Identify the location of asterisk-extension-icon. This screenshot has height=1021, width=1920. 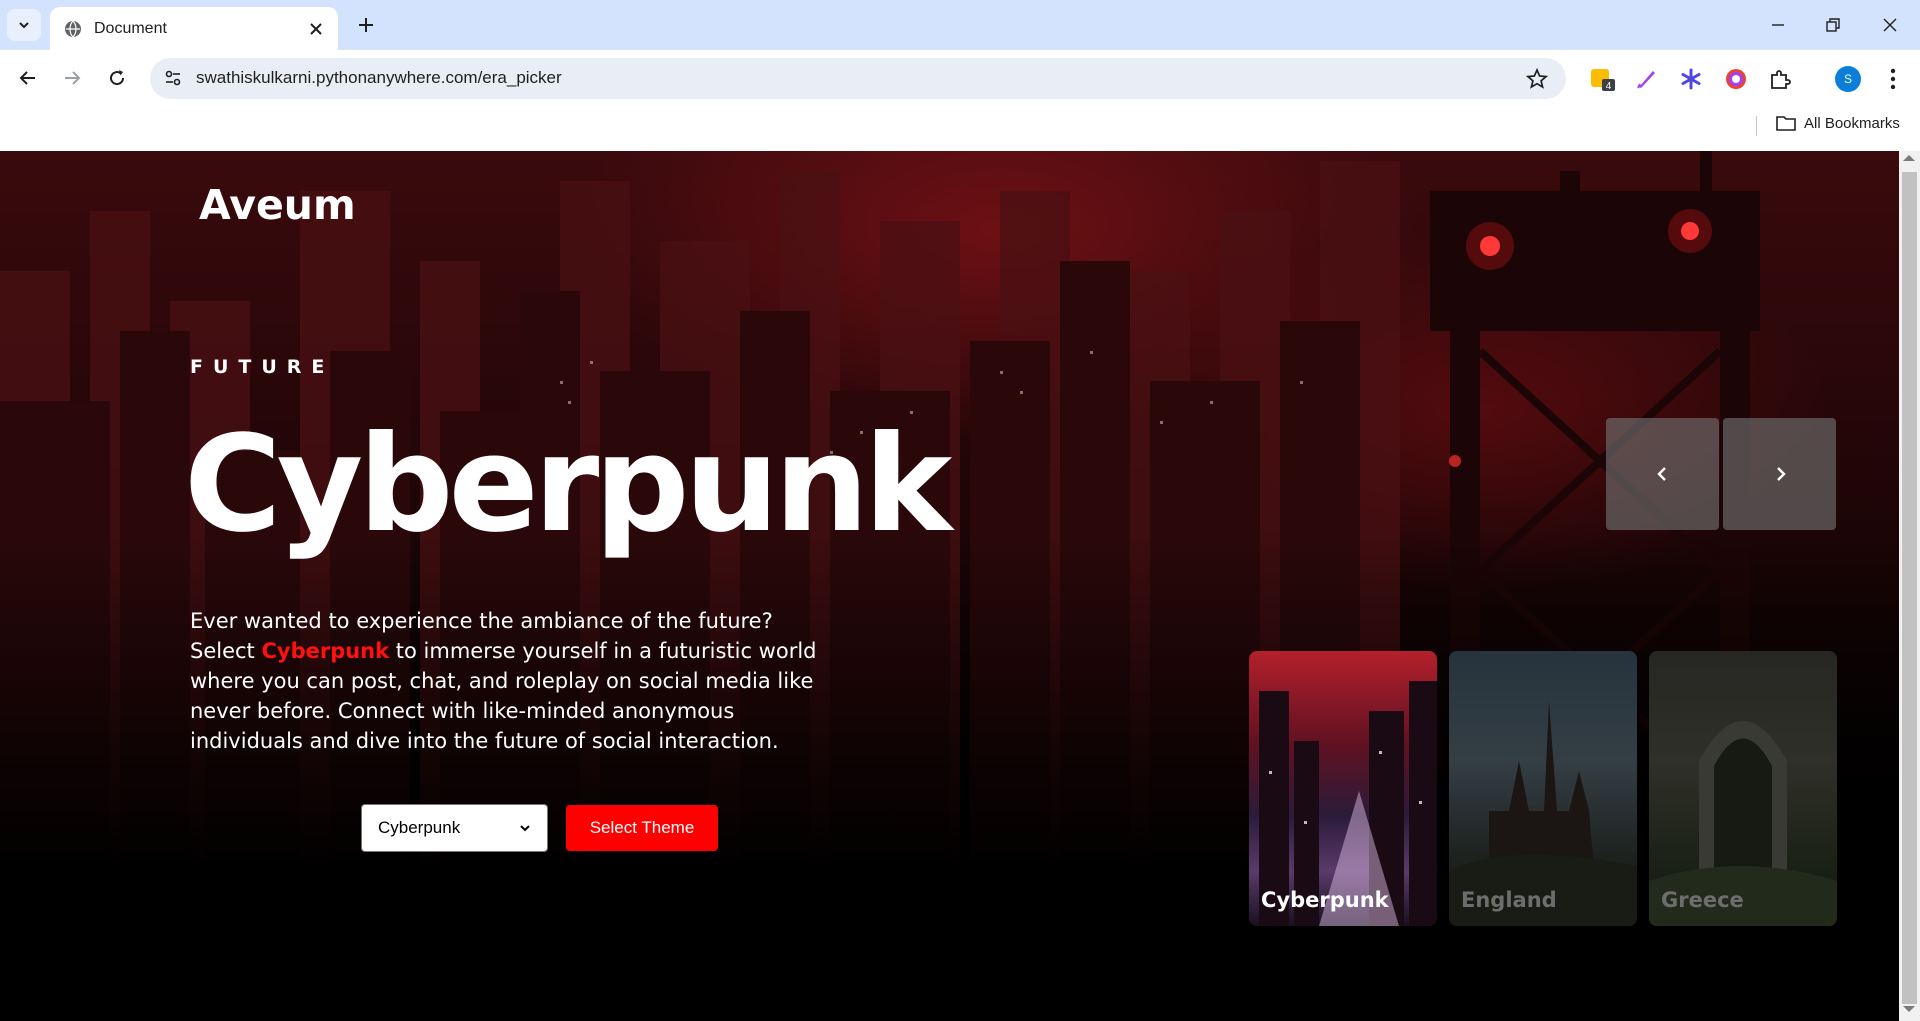
(1691, 79).